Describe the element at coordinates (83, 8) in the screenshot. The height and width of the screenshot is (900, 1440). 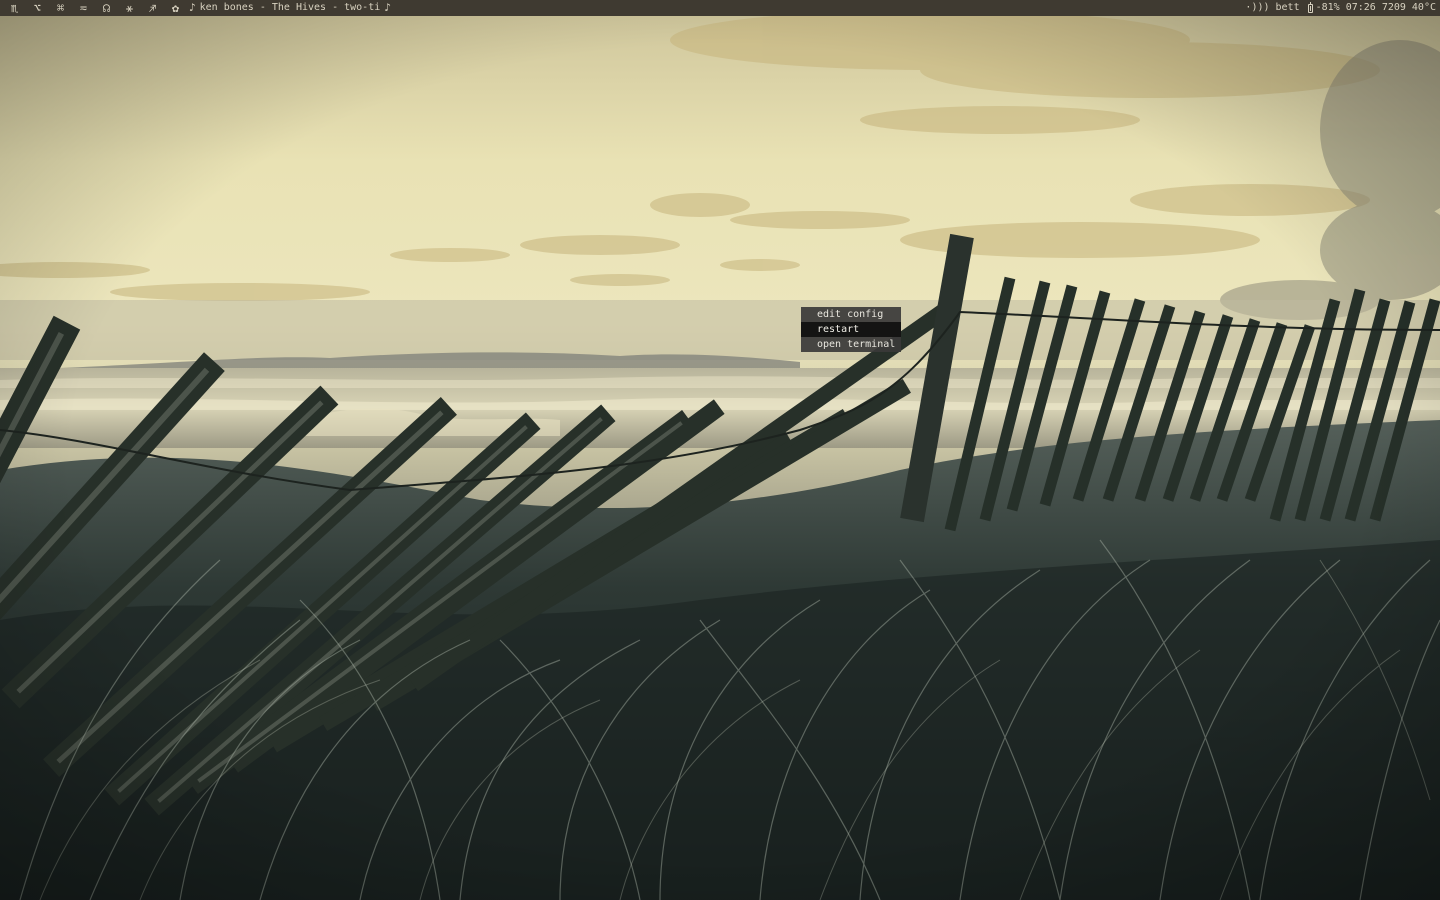
I see `workspace-4-wave-icon: ≂` at that location.